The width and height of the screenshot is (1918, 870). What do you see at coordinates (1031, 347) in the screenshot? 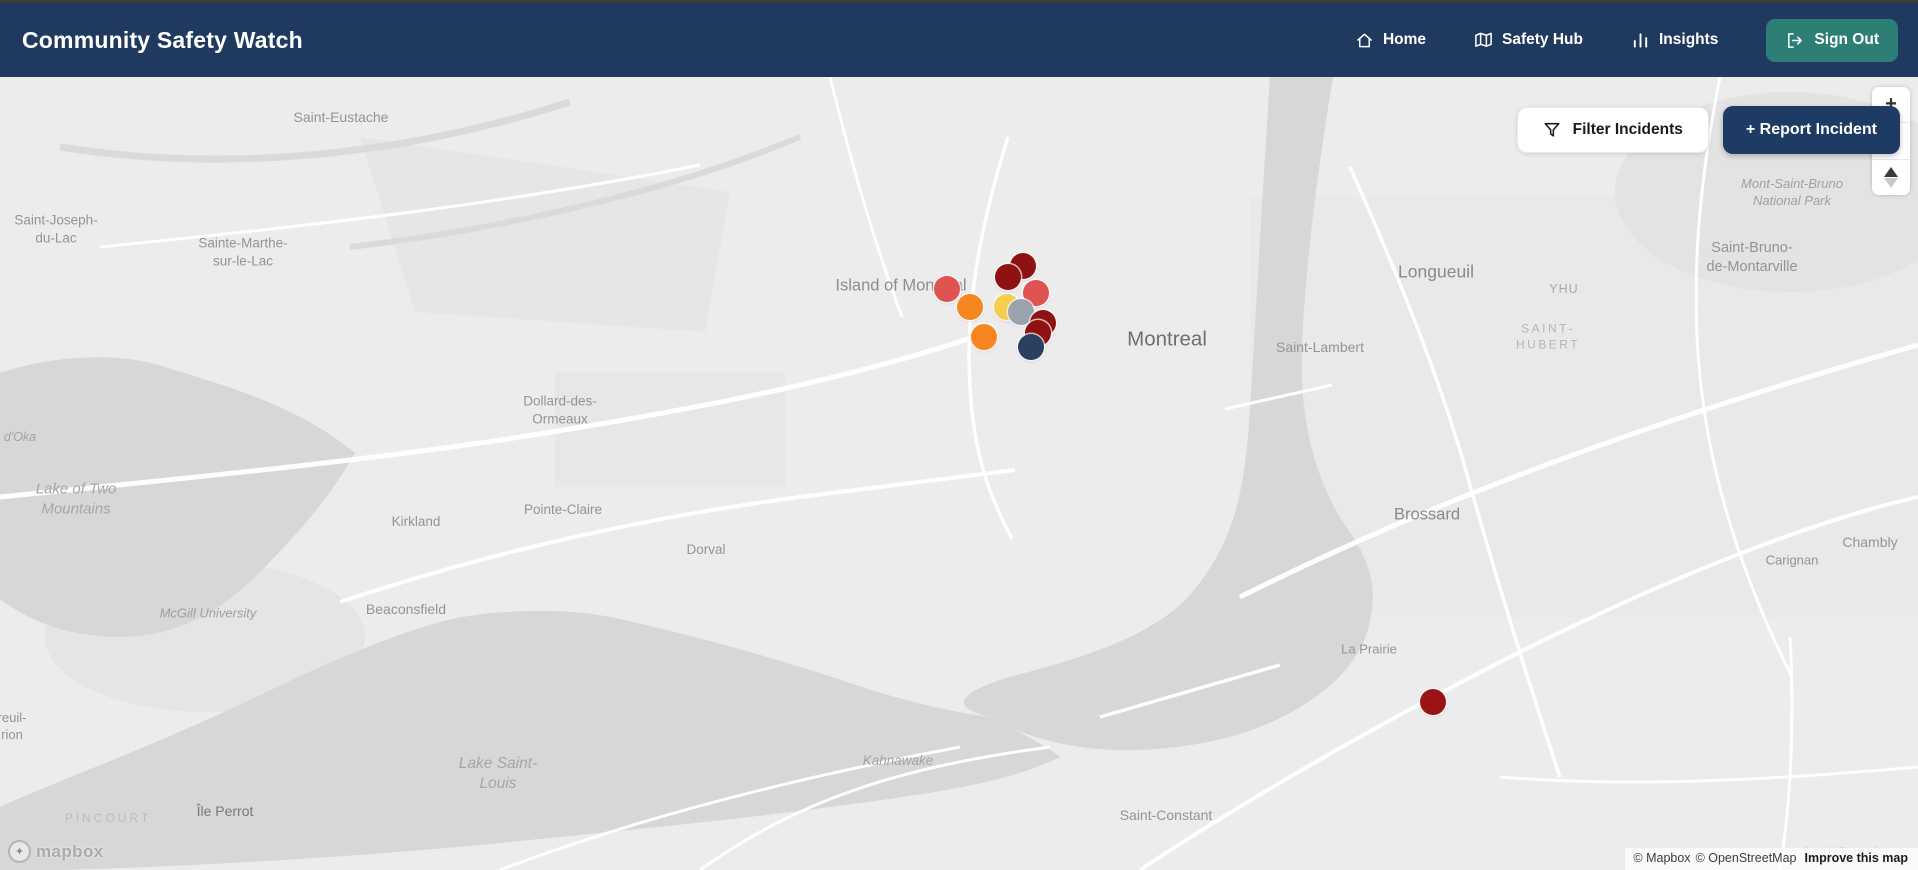
I see `incident-marker-navy` at bounding box center [1031, 347].